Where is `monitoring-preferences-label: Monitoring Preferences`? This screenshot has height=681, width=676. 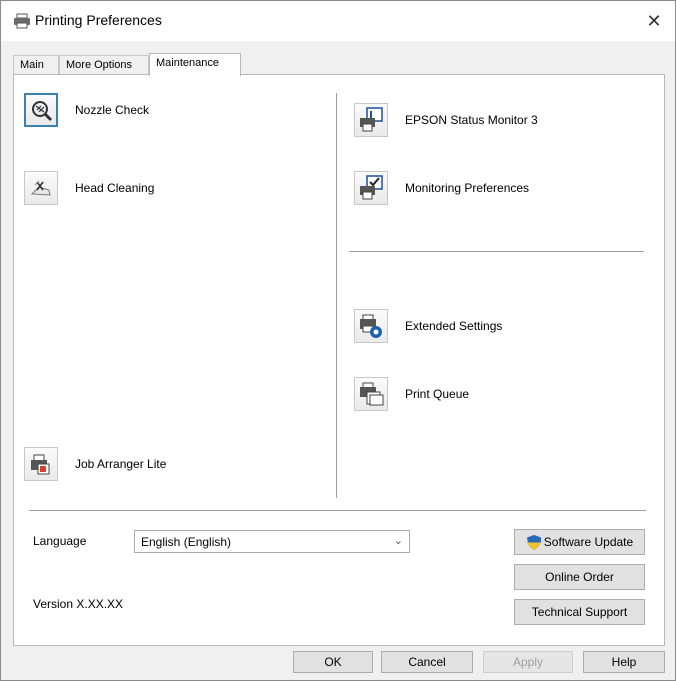 monitoring-preferences-label: Monitoring Preferences is located at coordinates (467, 188).